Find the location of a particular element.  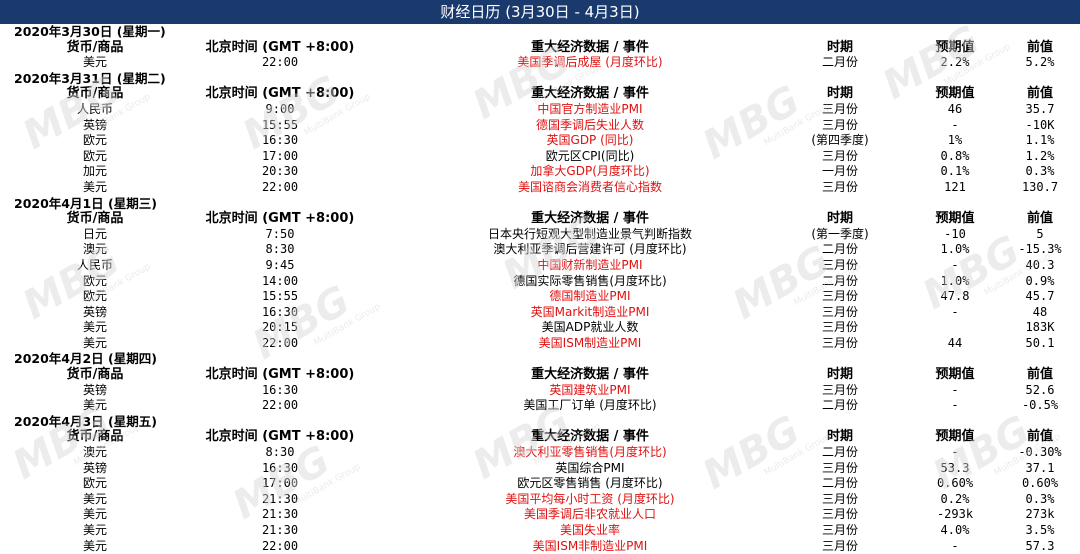

day-date: 2020年4月1日 (星期三) is located at coordinates (85, 203).